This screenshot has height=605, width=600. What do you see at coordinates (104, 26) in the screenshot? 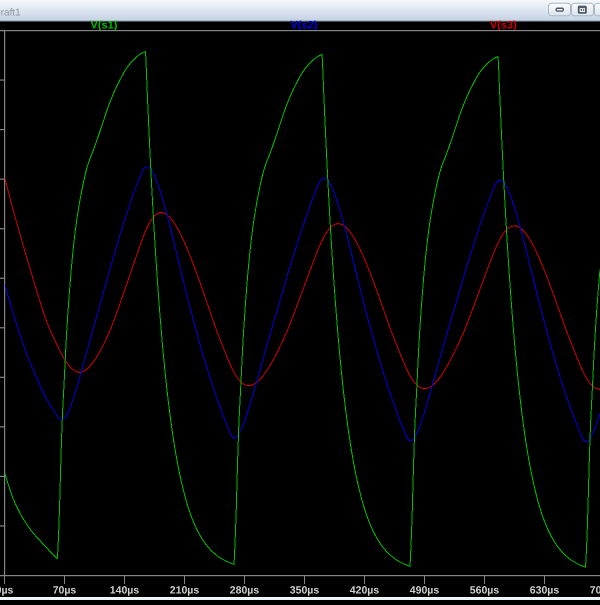
I see `svg-text: V(s1)` at bounding box center [104, 26].